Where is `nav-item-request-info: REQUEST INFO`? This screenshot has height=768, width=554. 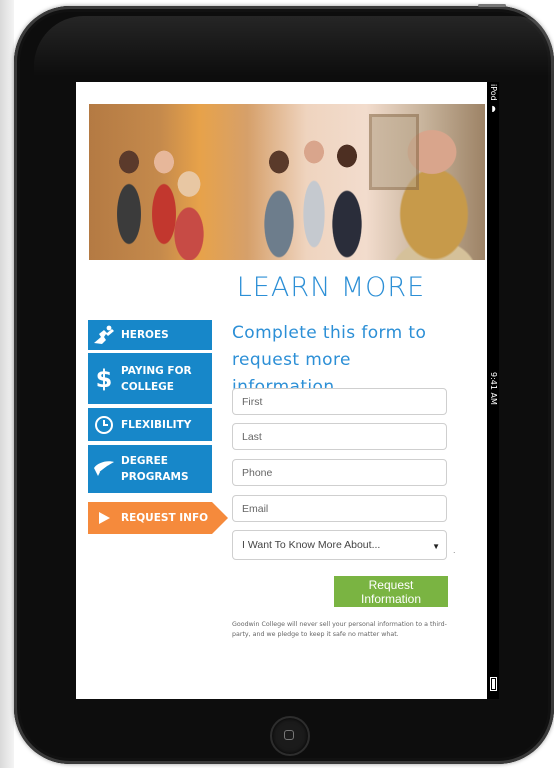
nav-item-request-info: REQUEST INFO is located at coordinates (158, 518).